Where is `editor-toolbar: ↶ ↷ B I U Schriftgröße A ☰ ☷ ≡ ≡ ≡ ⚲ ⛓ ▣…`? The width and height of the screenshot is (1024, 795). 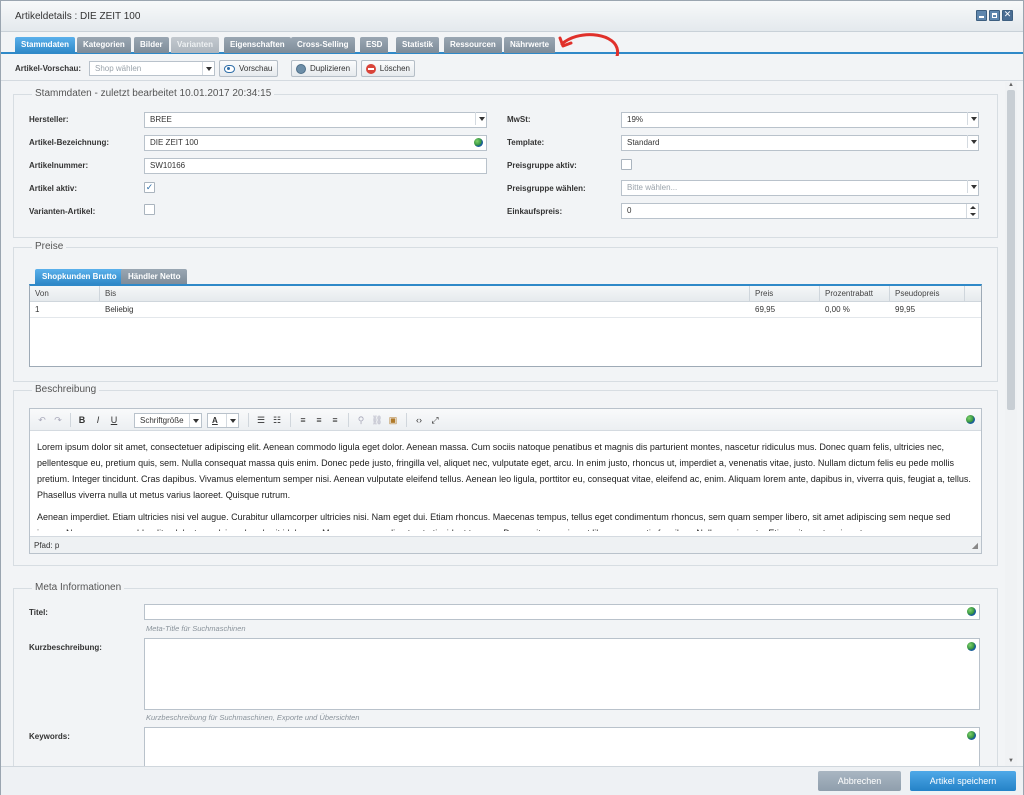 editor-toolbar: ↶ ↷ B I U Schriftgröße A ☰ ☷ ≡ ≡ ≡ ⚲ ⛓ ▣… is located at coordinates (505, 420).